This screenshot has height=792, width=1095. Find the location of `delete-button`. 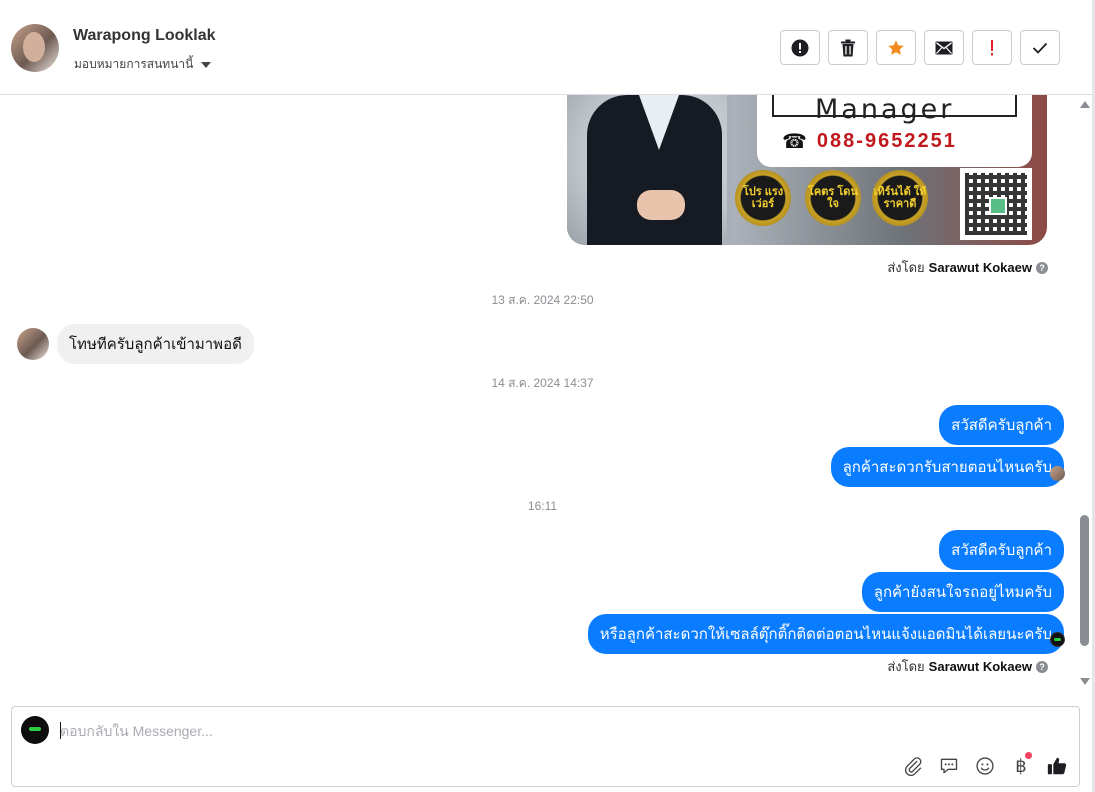

delete-button is located at coordinates (848, 47).